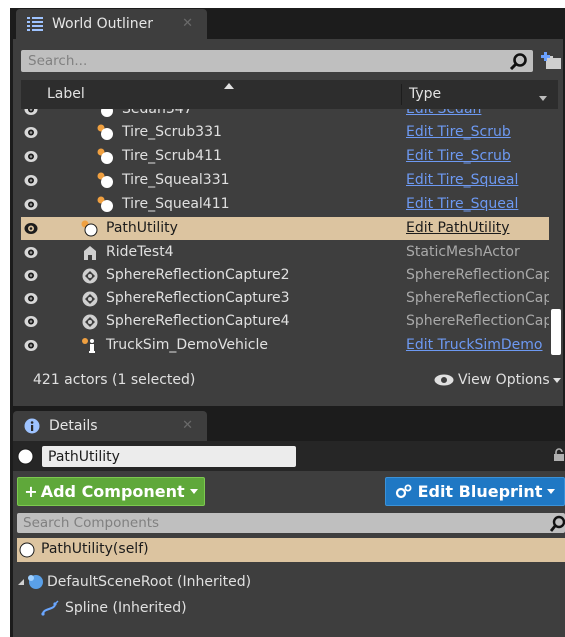 The width and height of the screenshot is (565, 637). Describe the element at coordinates (198, 321) in the screenshot. I see `actor-name: SphereReflectionCapture4` at that location.